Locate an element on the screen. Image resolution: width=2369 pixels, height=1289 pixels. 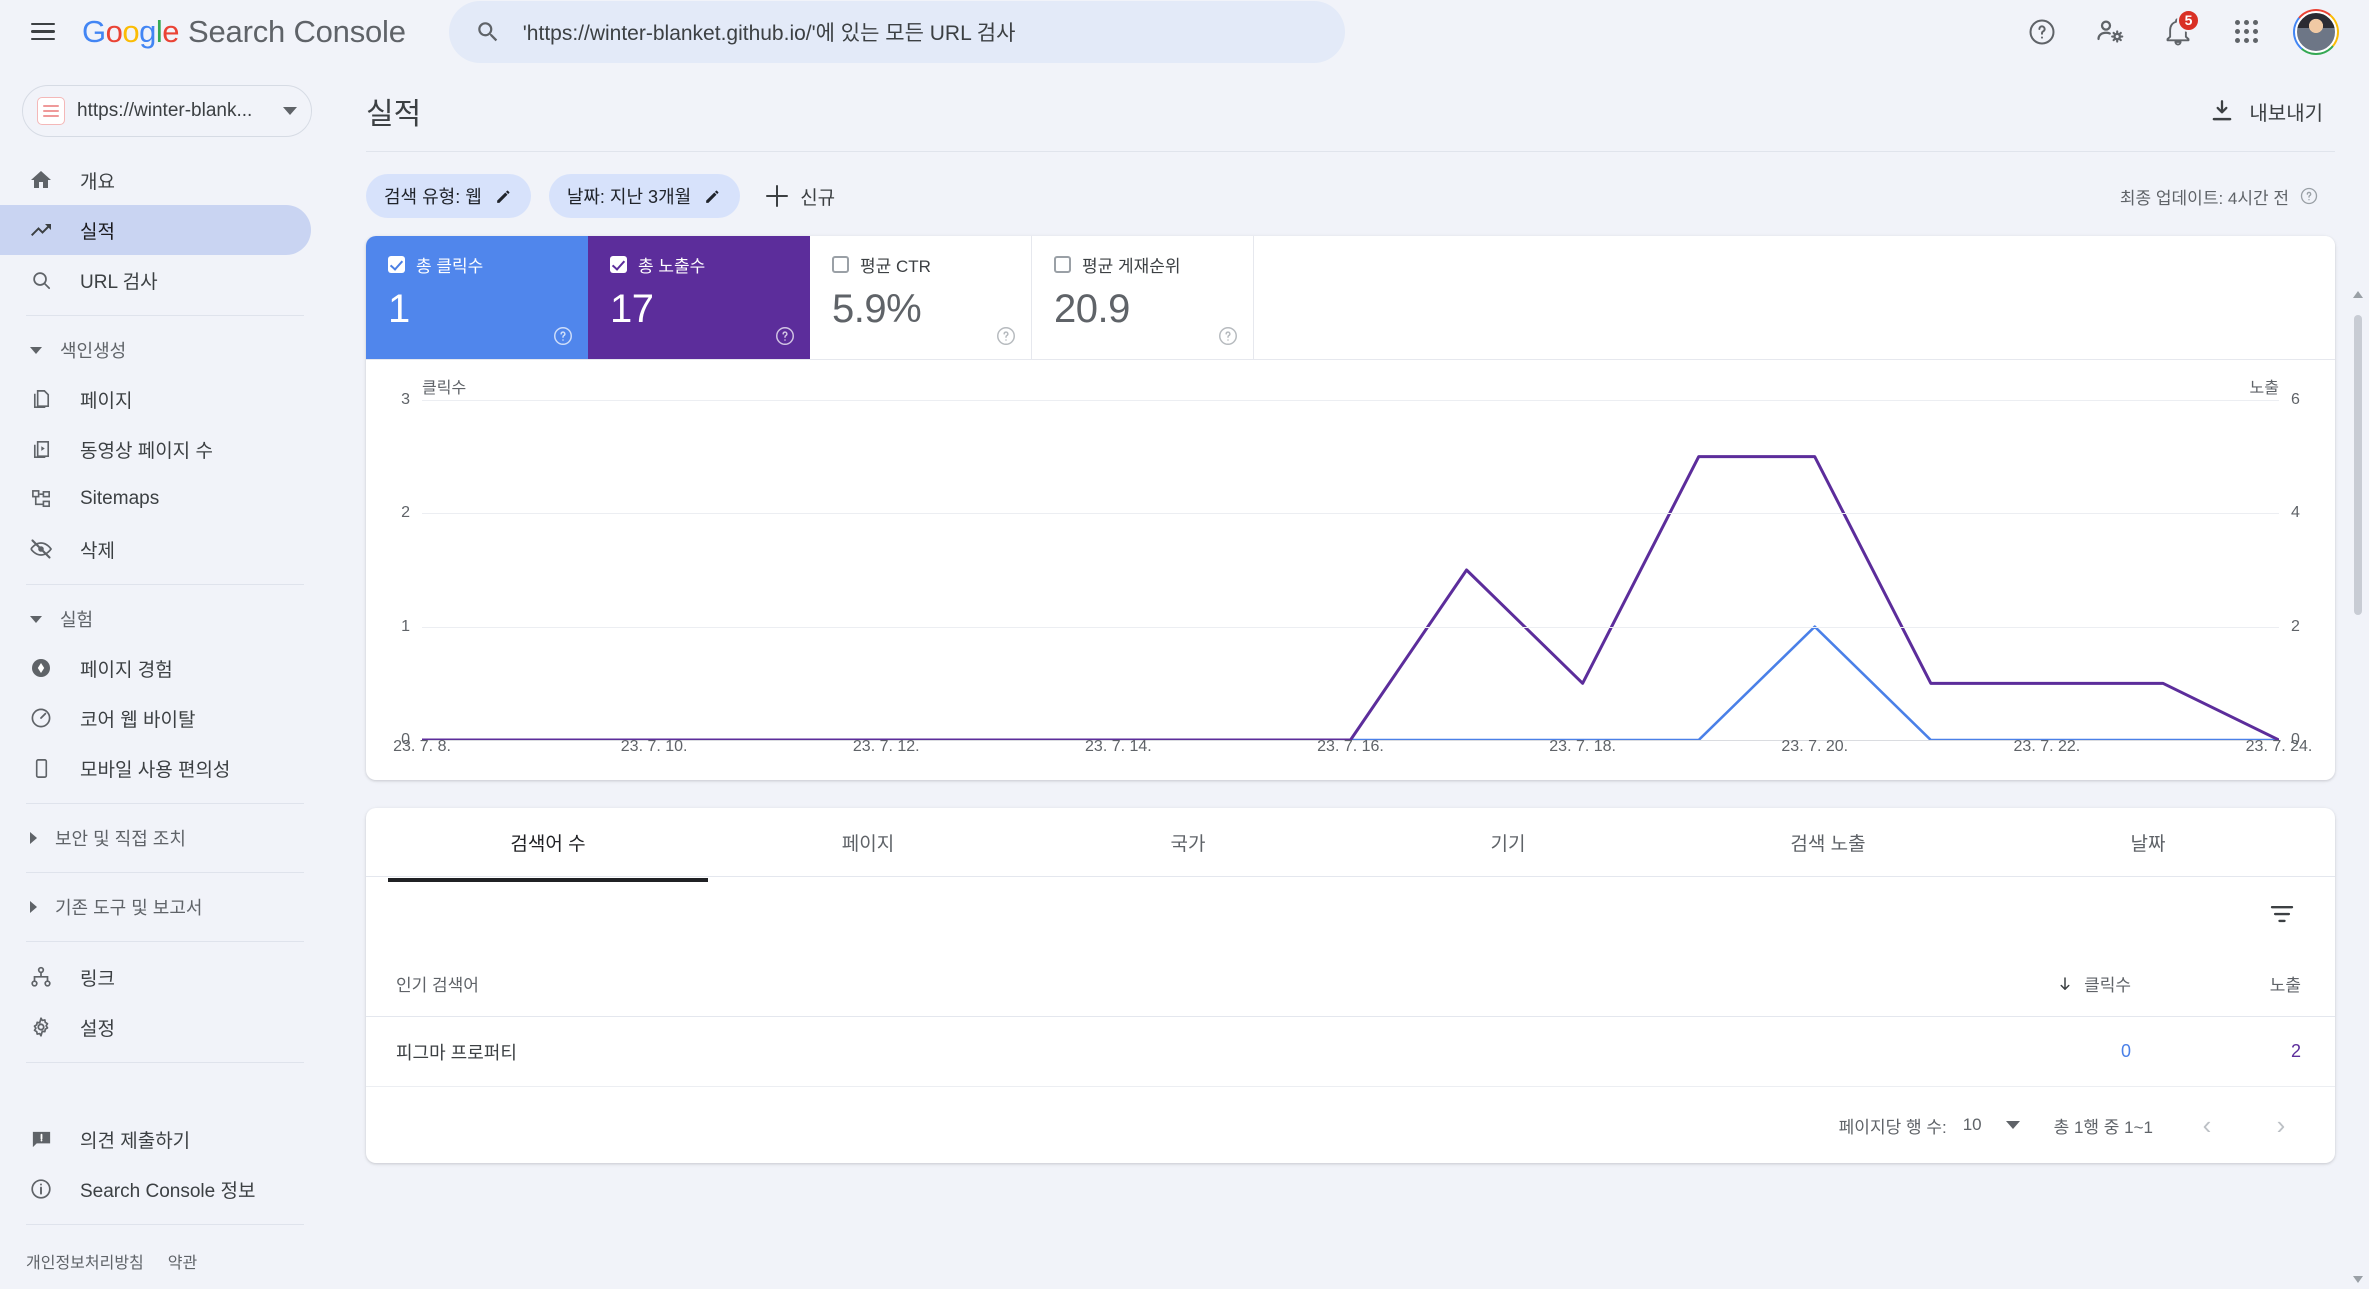
chart-gridline is located at coordinates (1350, 400).